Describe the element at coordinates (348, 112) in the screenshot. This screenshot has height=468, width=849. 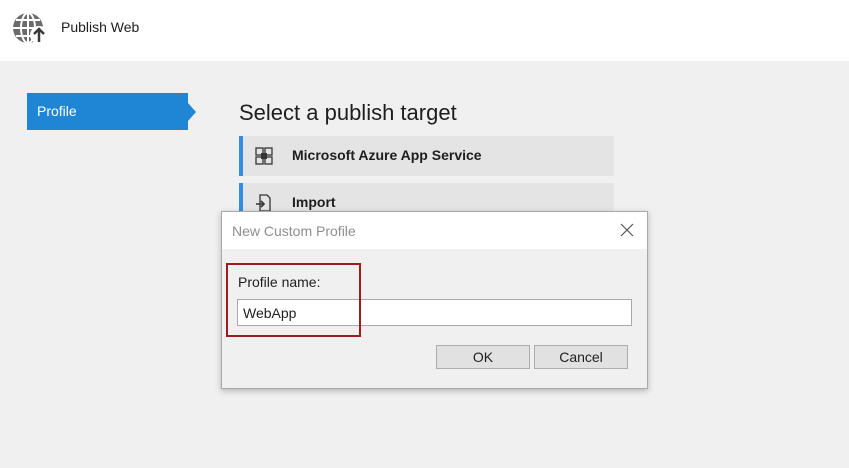
I see `page-title: Select a publish target` at that location.